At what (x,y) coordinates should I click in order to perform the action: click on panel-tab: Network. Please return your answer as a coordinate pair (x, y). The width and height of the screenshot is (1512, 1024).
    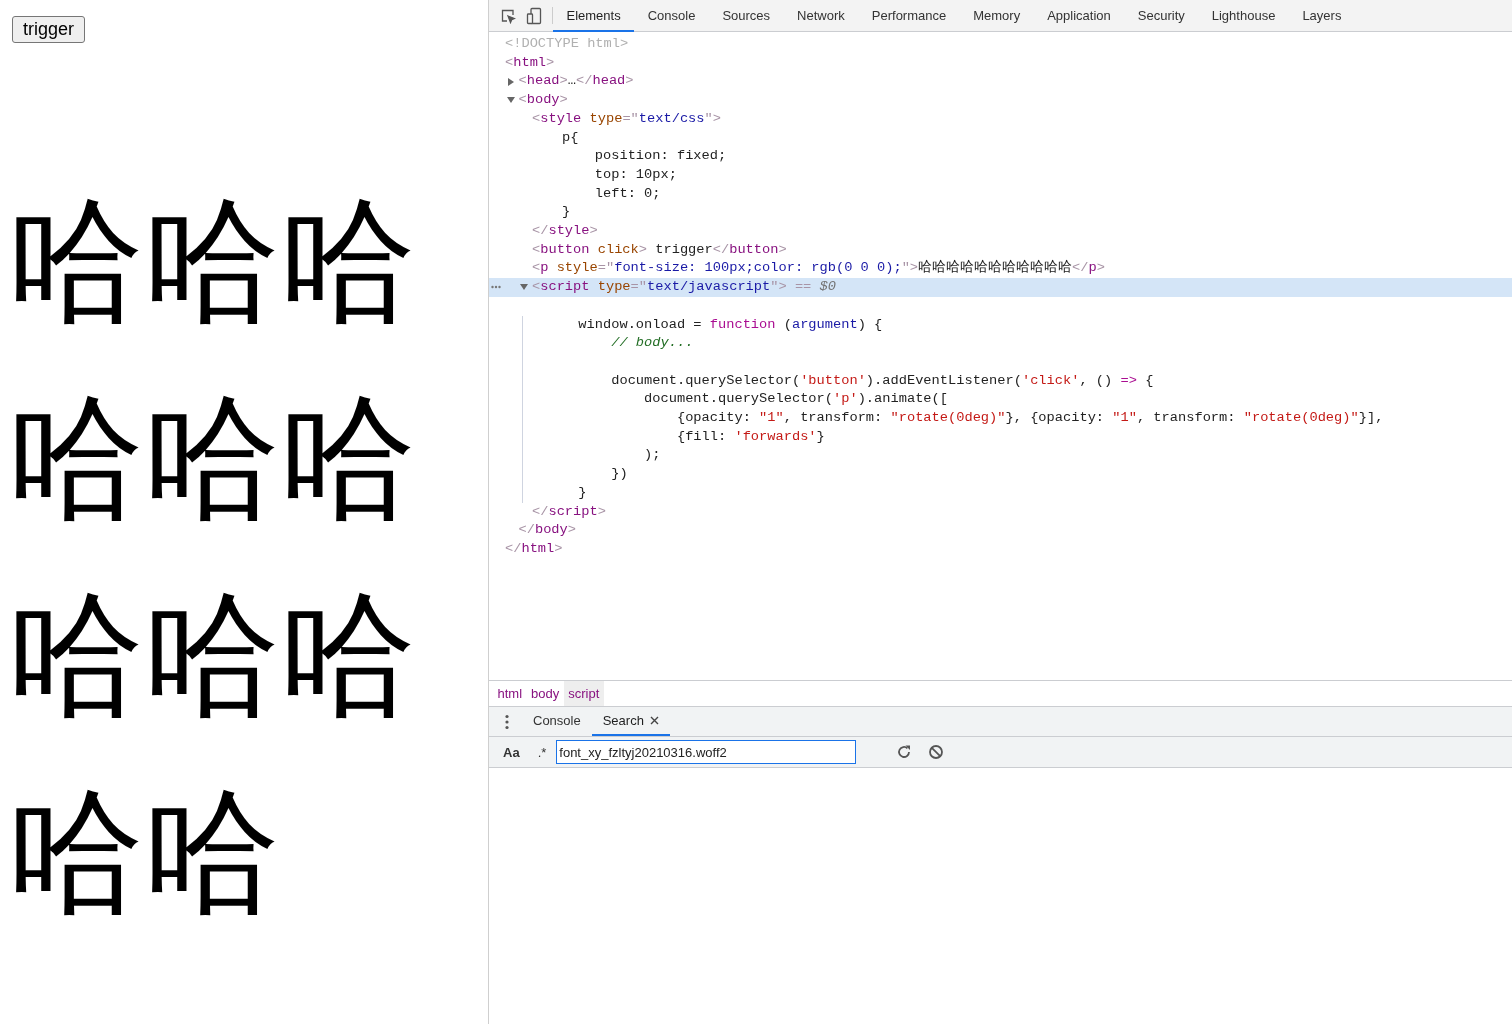
    Looking at the image, I should click on (821, 16).